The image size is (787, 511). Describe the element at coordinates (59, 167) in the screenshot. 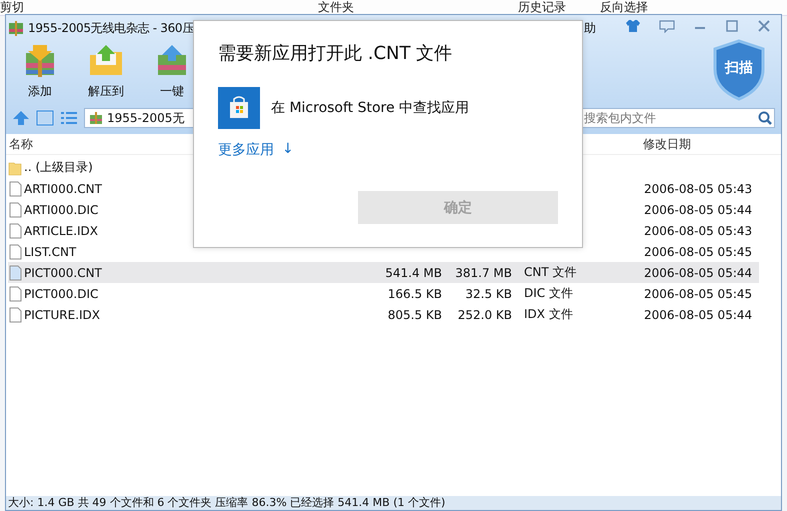

I see `file-name: .. (上级目录)` at that location.